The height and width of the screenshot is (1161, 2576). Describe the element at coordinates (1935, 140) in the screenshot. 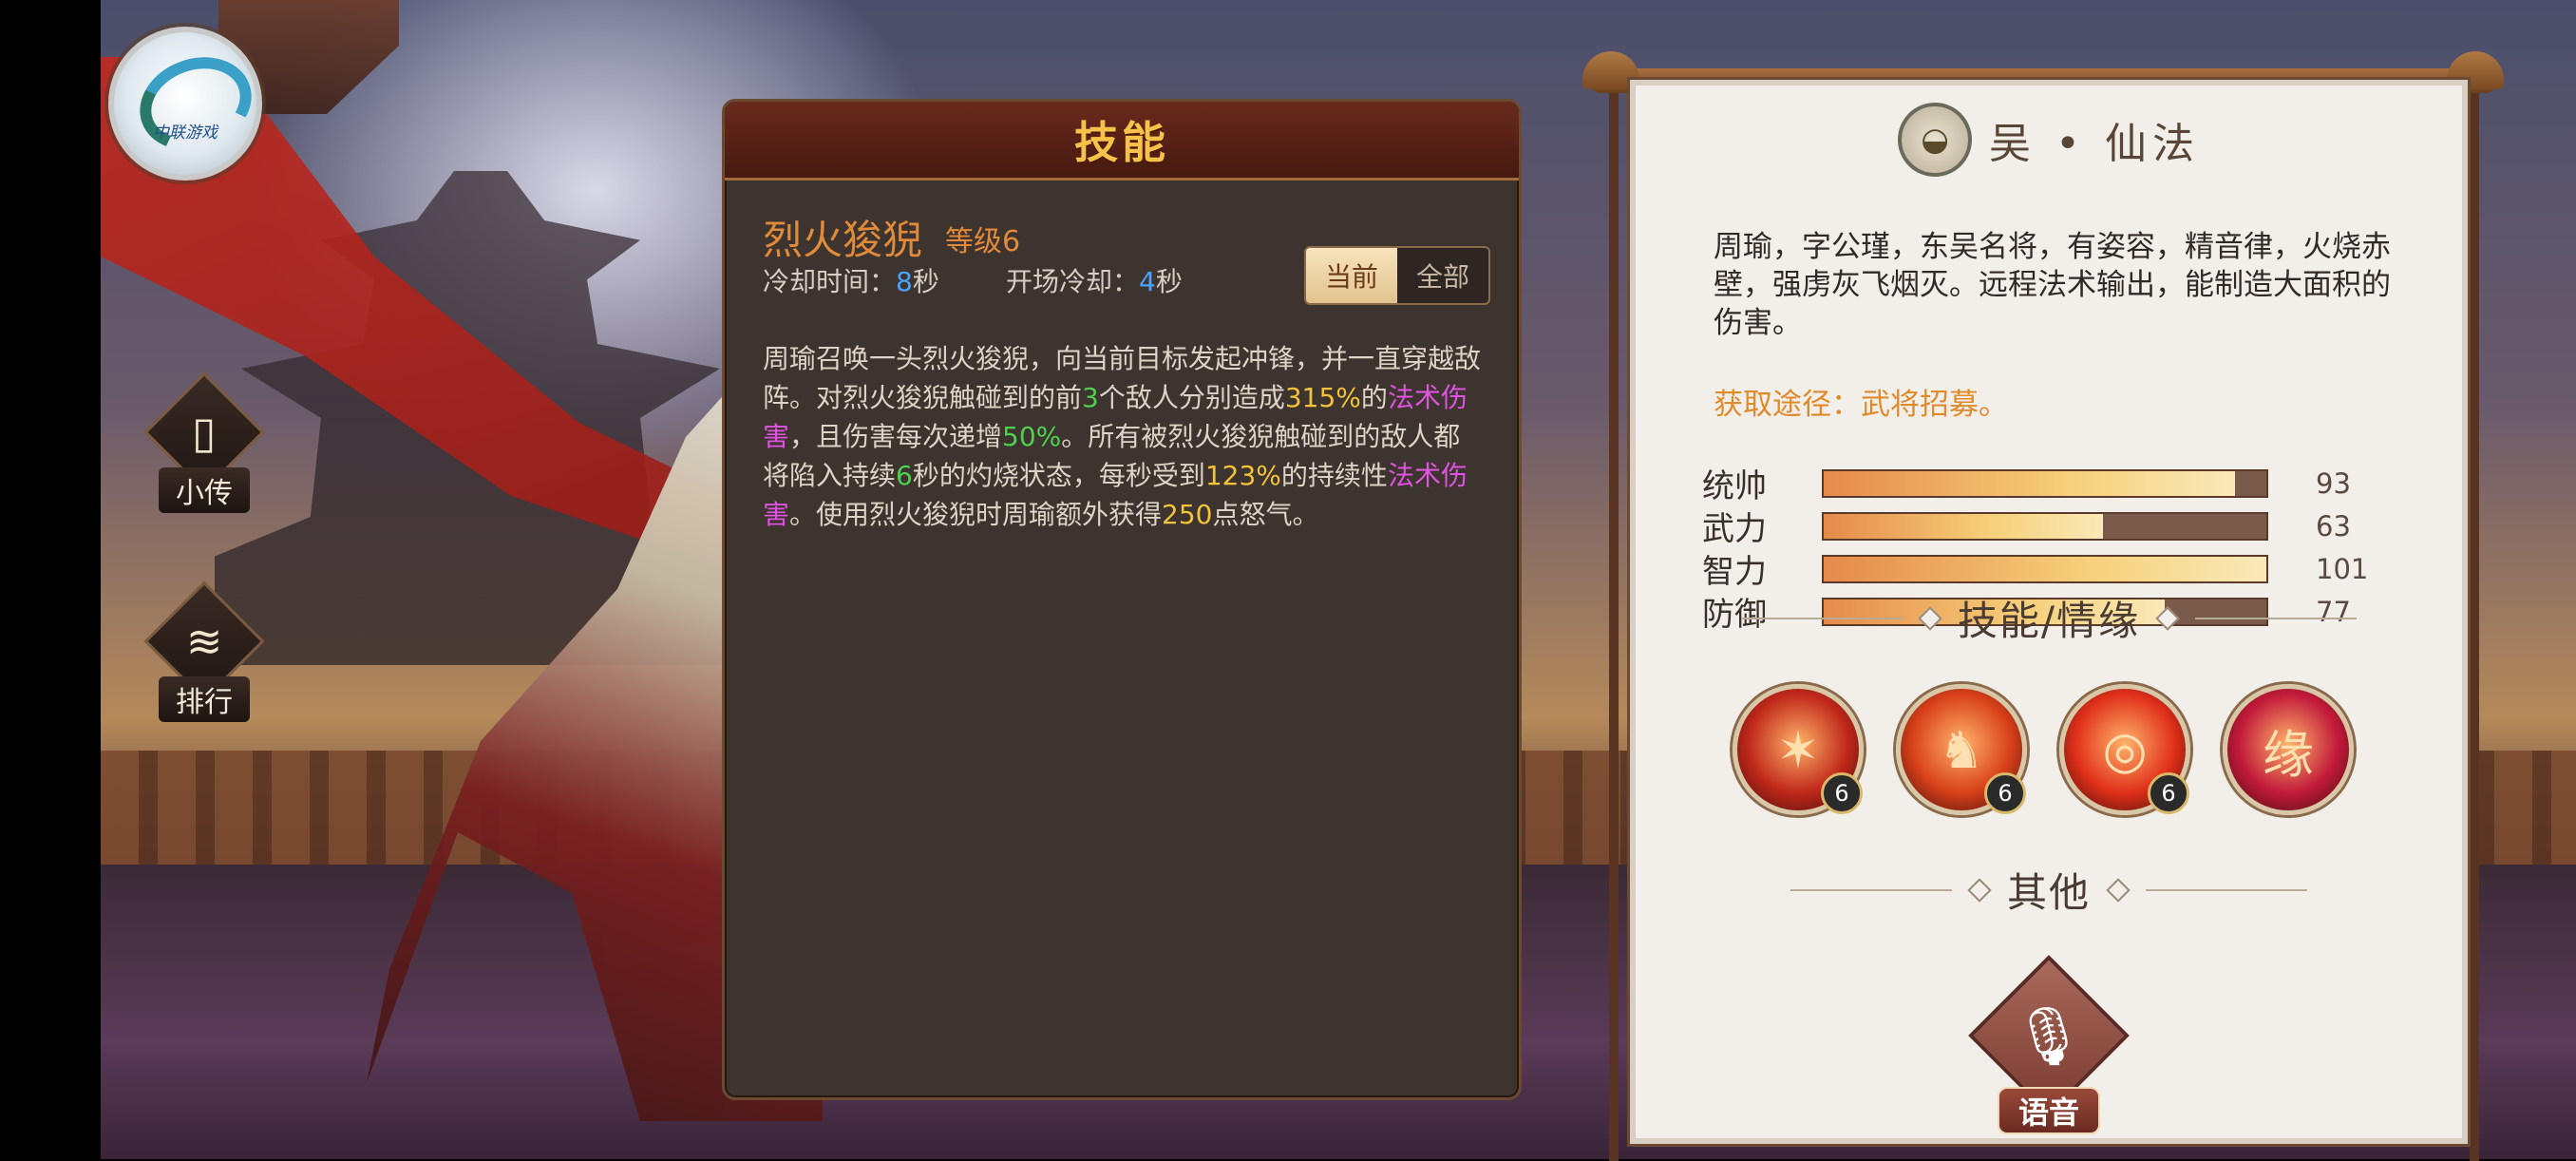

I see `faction-emblem-icon: ◒` at that location.